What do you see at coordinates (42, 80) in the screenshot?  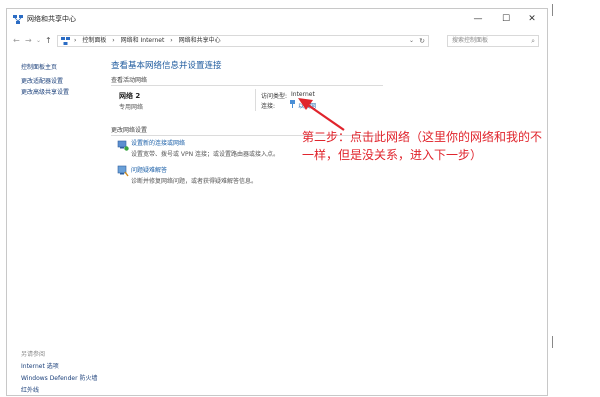 I see `sidebar-item-adapter: 更改适配器设置` at bounding box center [42, 80].